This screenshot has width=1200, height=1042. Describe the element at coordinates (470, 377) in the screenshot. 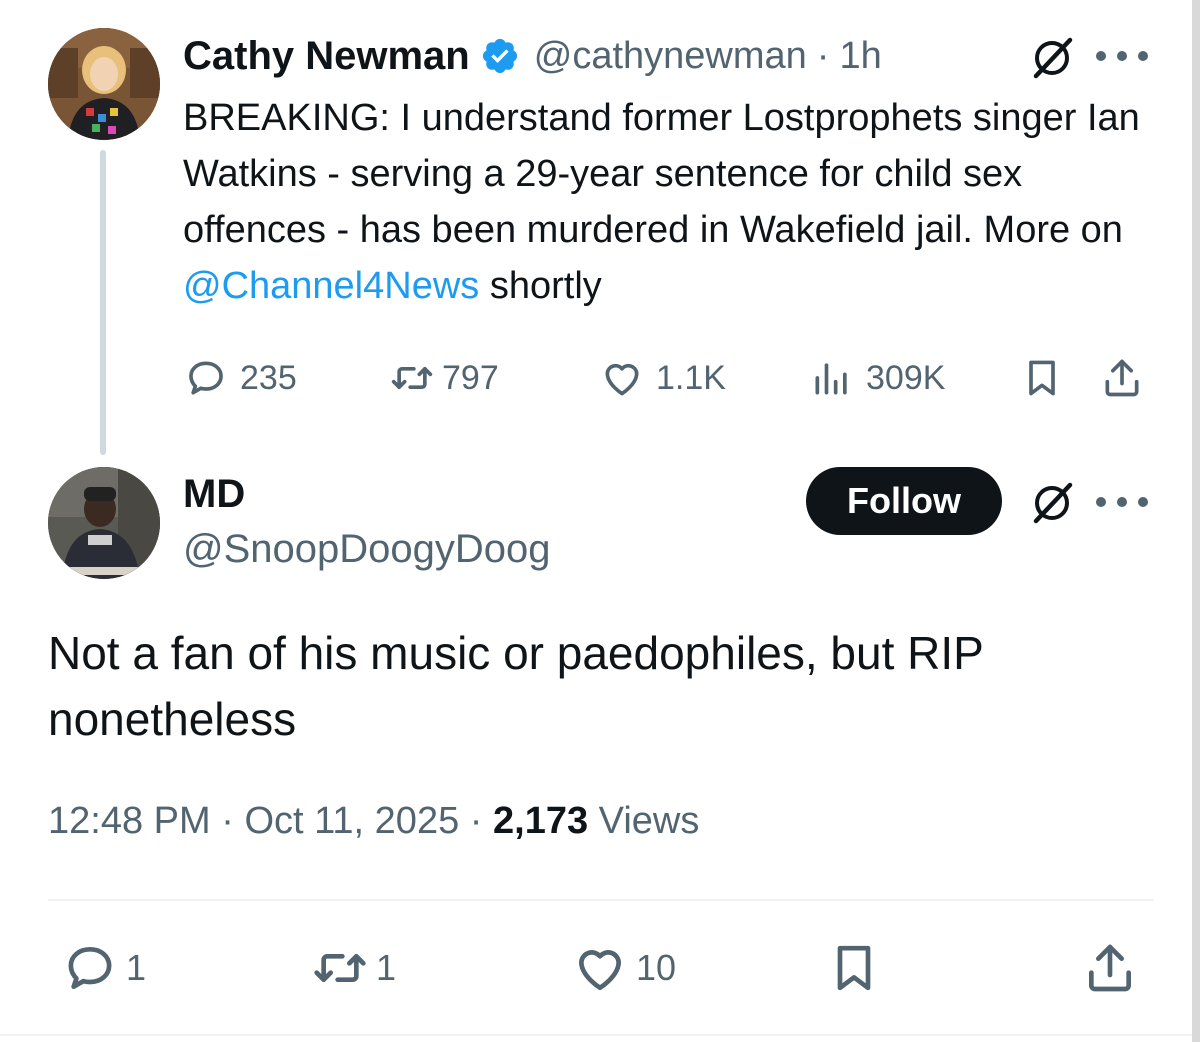

I see `repost-count: 797` at that location.